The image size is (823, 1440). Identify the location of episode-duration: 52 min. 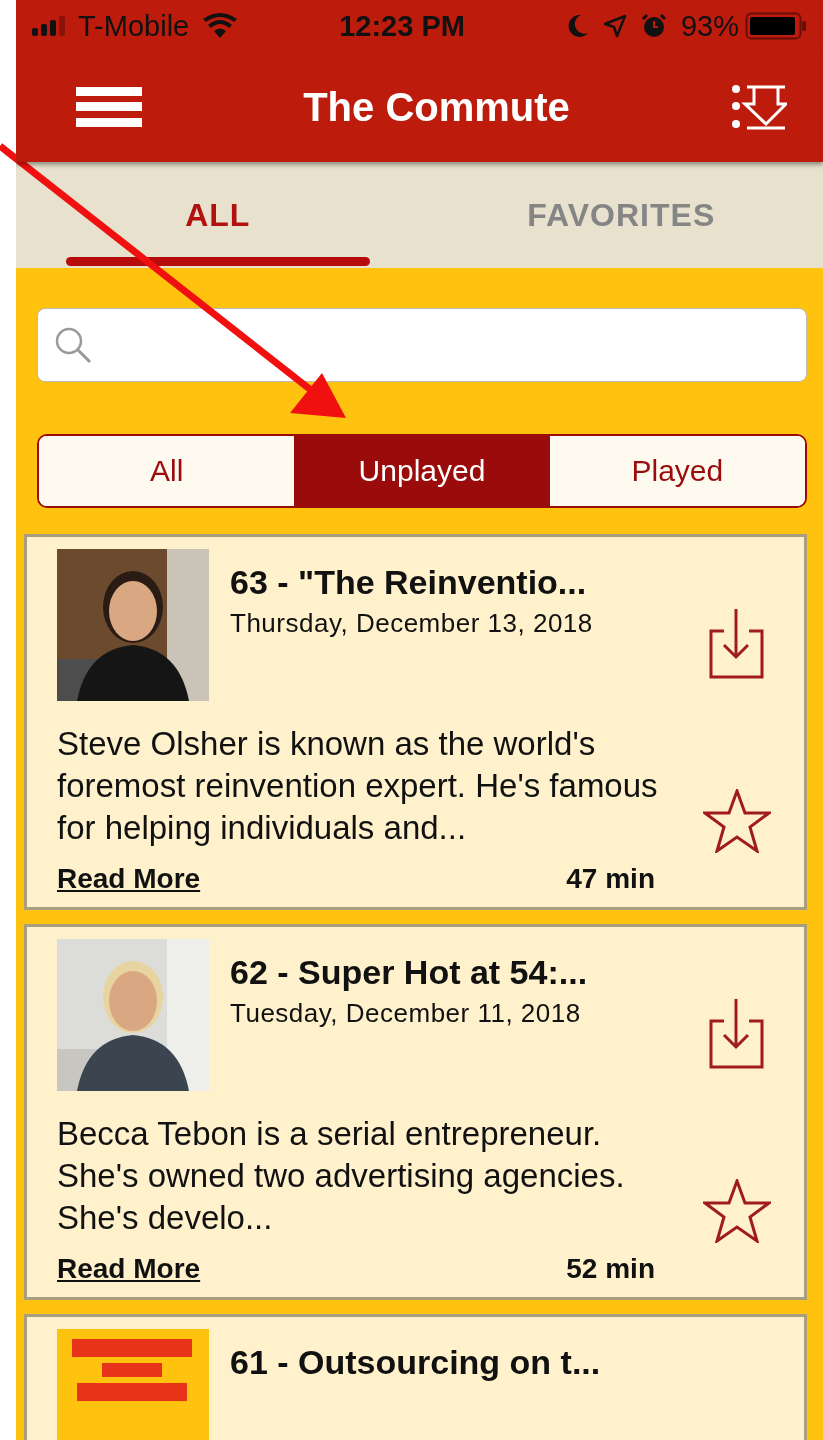
(610, 1269).